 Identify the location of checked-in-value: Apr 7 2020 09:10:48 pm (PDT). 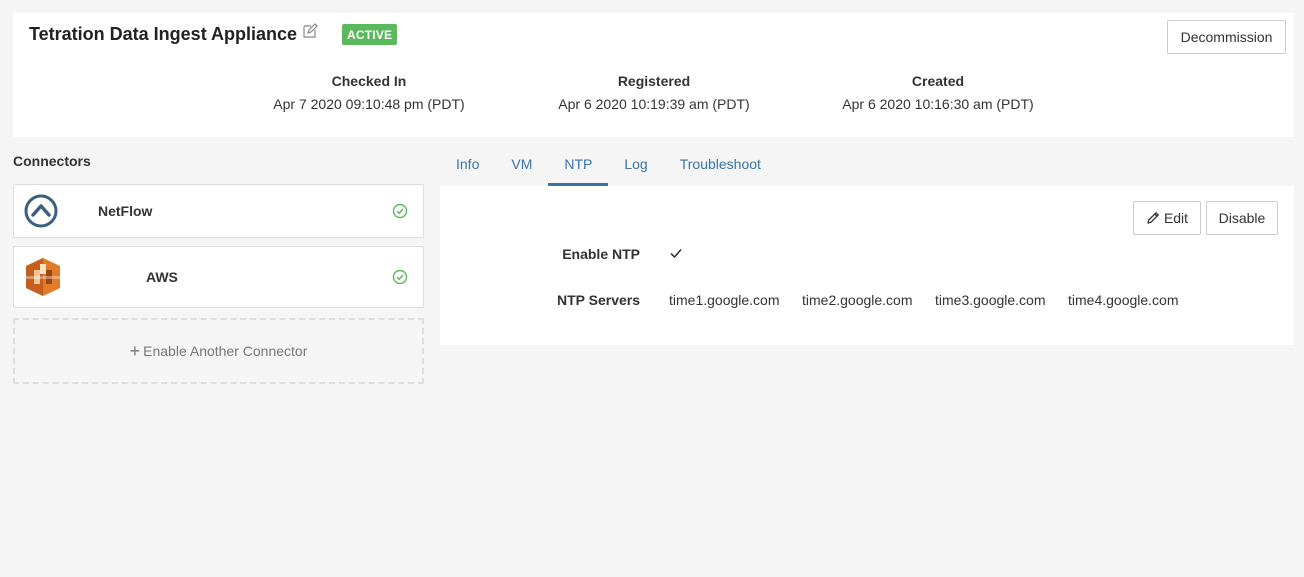
(369, 104).